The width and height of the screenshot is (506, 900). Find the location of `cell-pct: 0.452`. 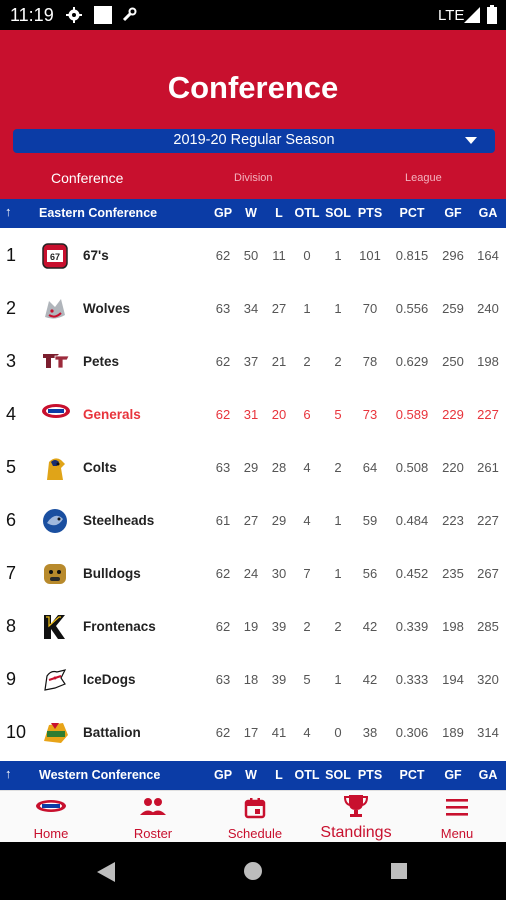

cell-pct: 0.452 is located at coordinates (412, 573).